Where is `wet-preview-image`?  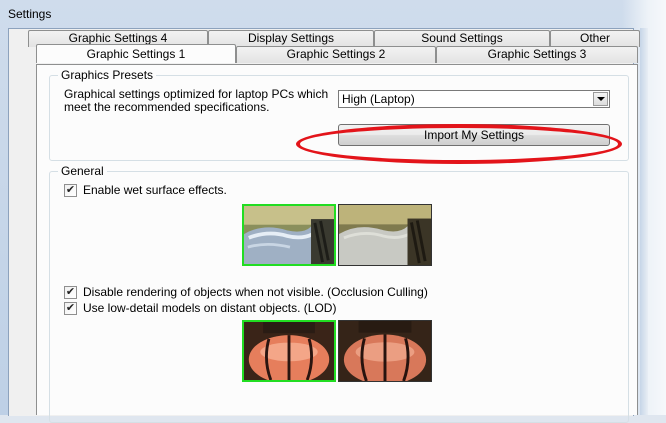 wet-preview-image is located at coordinates (289, 235).